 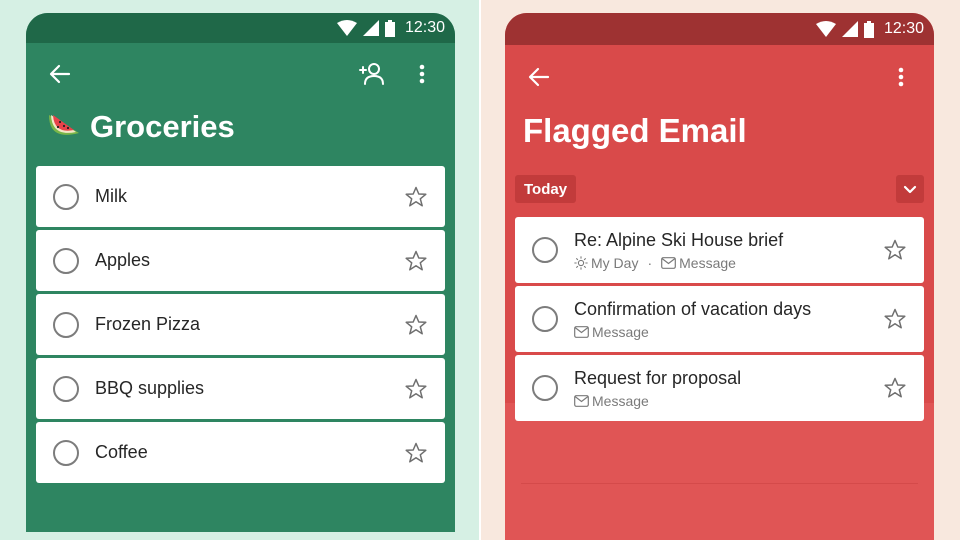 I want to click on list-title-text: Groceries, so click(x=162, y=126).